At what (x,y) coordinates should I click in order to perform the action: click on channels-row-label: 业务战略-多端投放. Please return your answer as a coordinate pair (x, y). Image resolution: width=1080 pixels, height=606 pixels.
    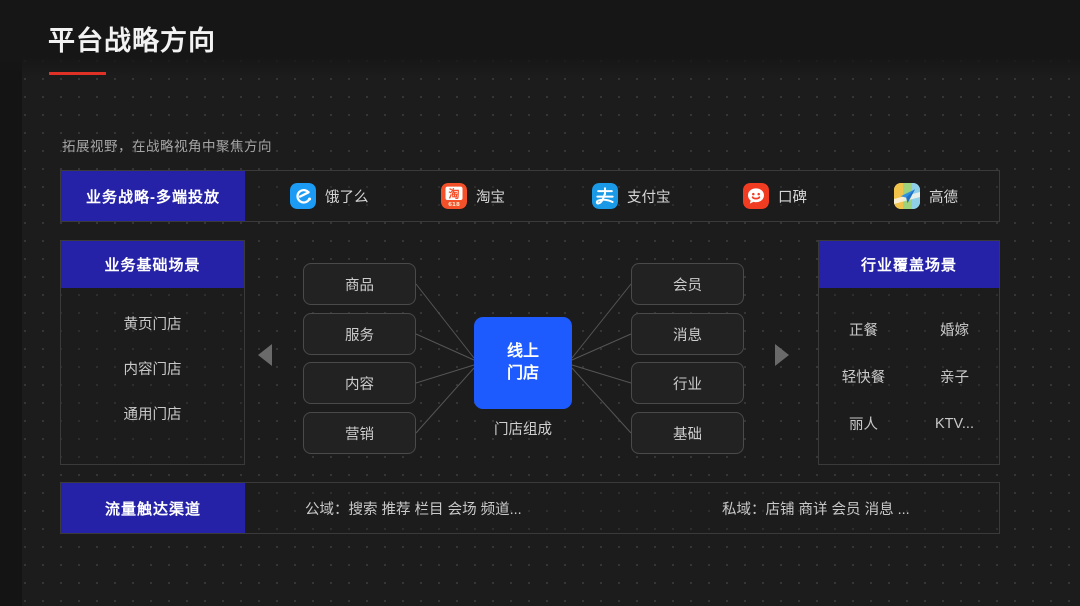
    Looking at the image, I should click on (153, 196).